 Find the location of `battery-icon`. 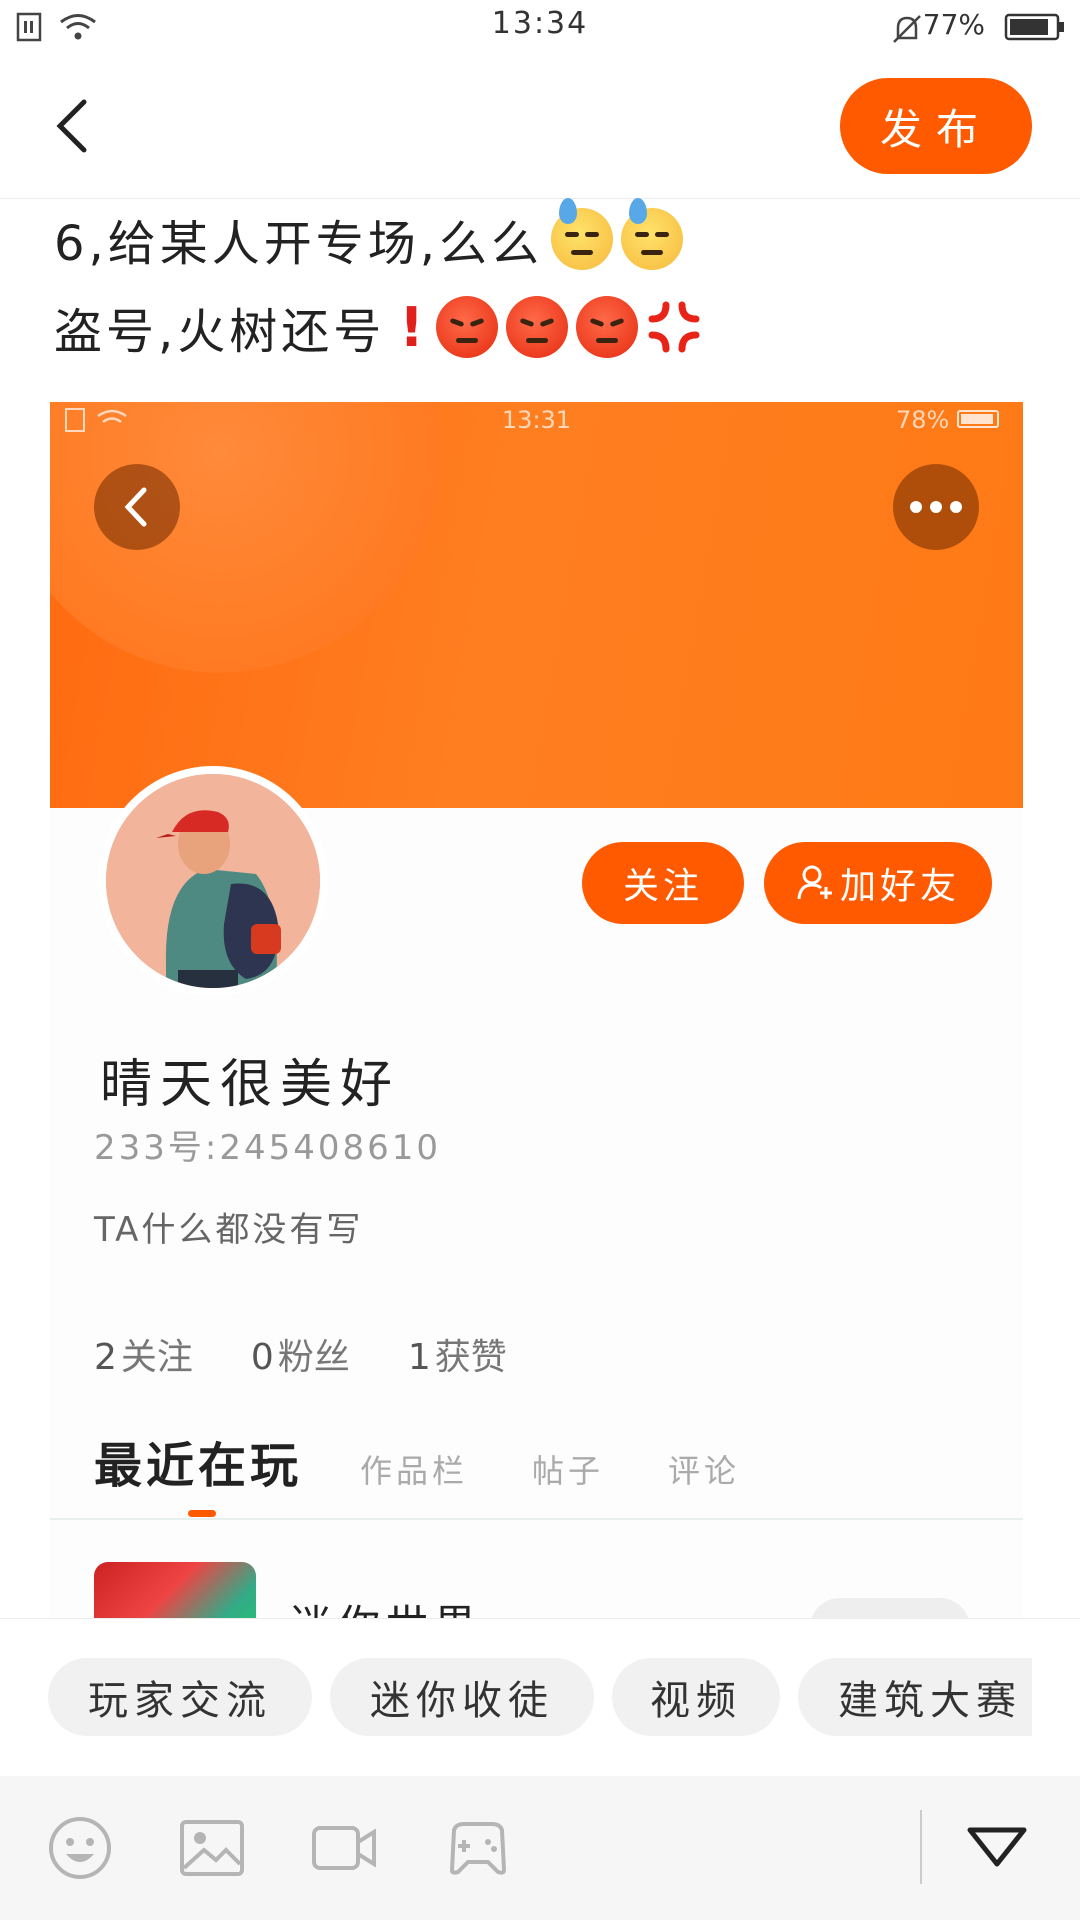

battery-icon is located at coordinates (1034, 27).